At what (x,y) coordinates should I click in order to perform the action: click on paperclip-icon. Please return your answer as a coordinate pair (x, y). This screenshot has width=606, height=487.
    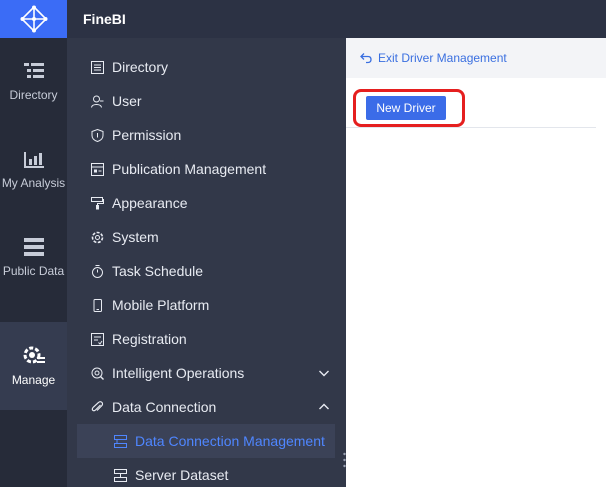
    Looking at the image, I should click on (97, 407).